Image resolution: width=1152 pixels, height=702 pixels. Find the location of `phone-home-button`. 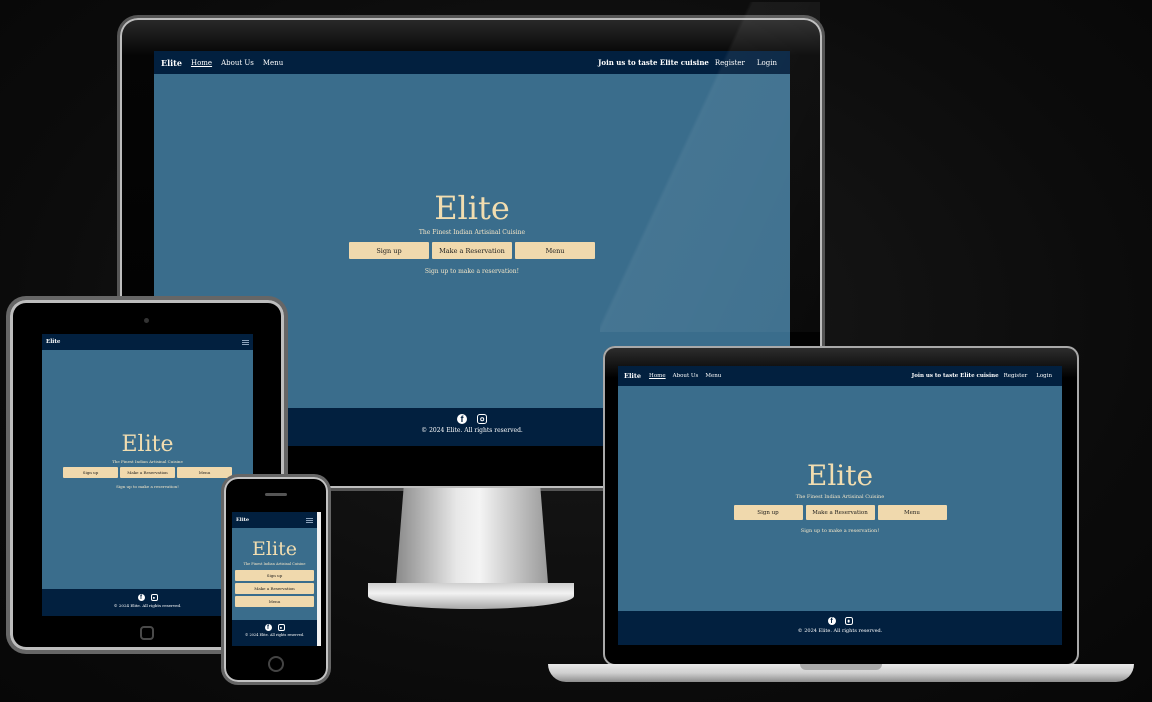

phone-home-button is located at coordinates (276, 664).